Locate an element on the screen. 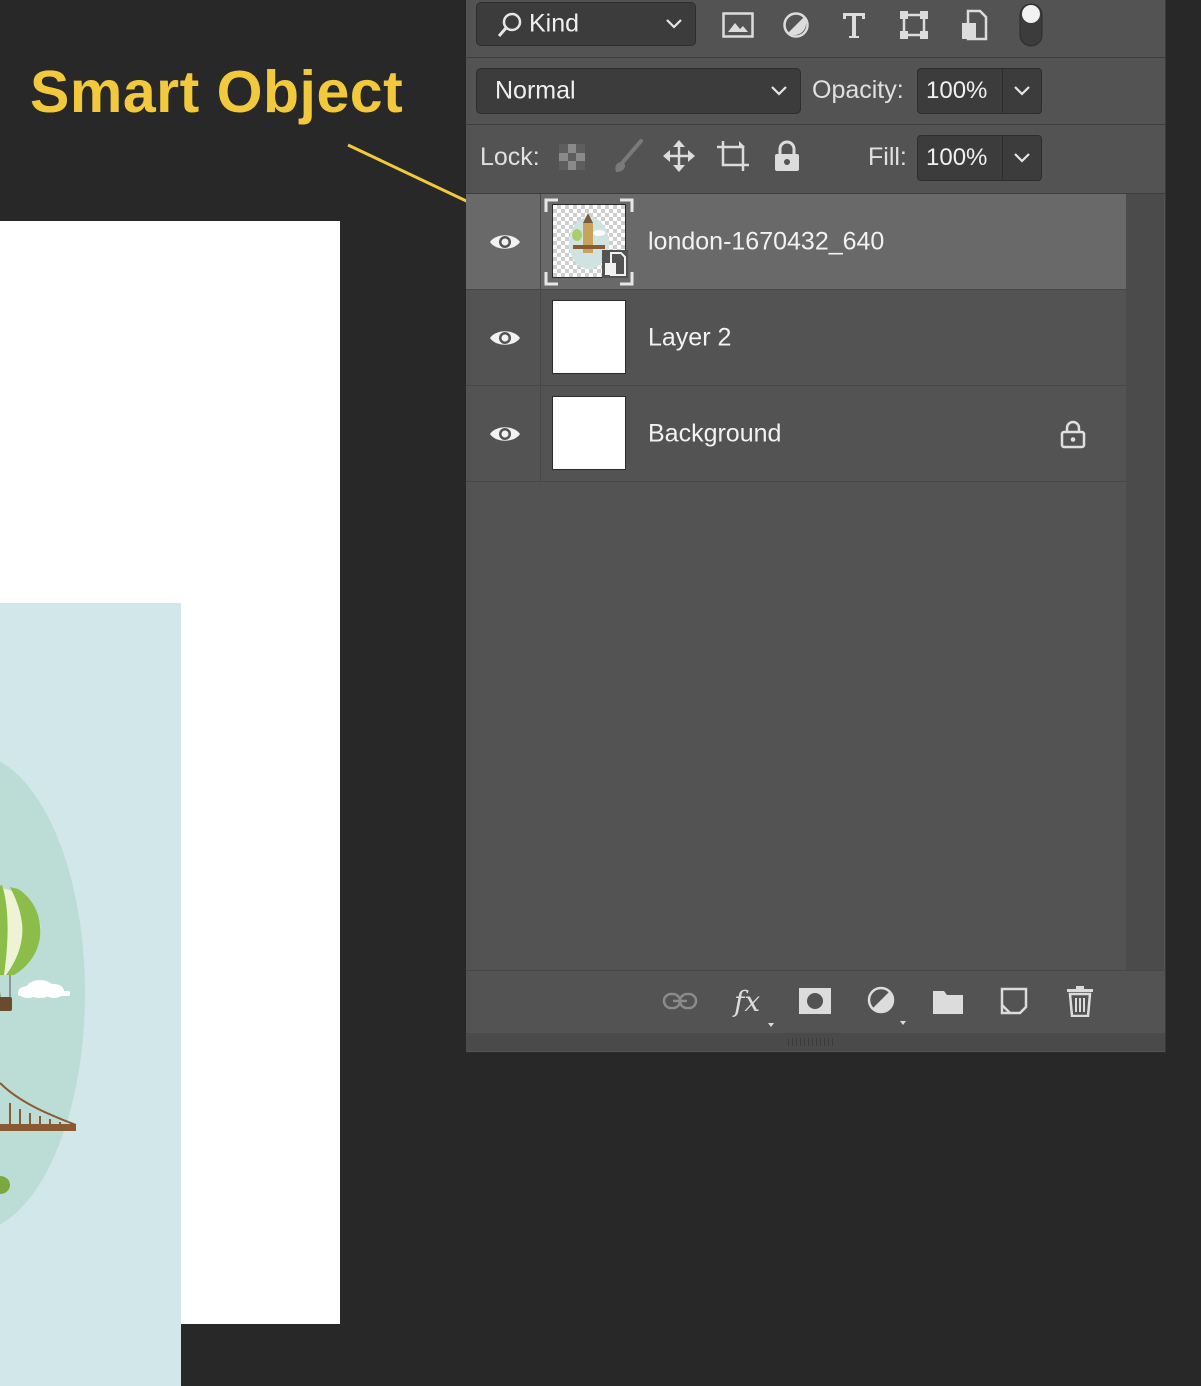  layer-name: london-1670432_640 is located at coordinates (766, 241).